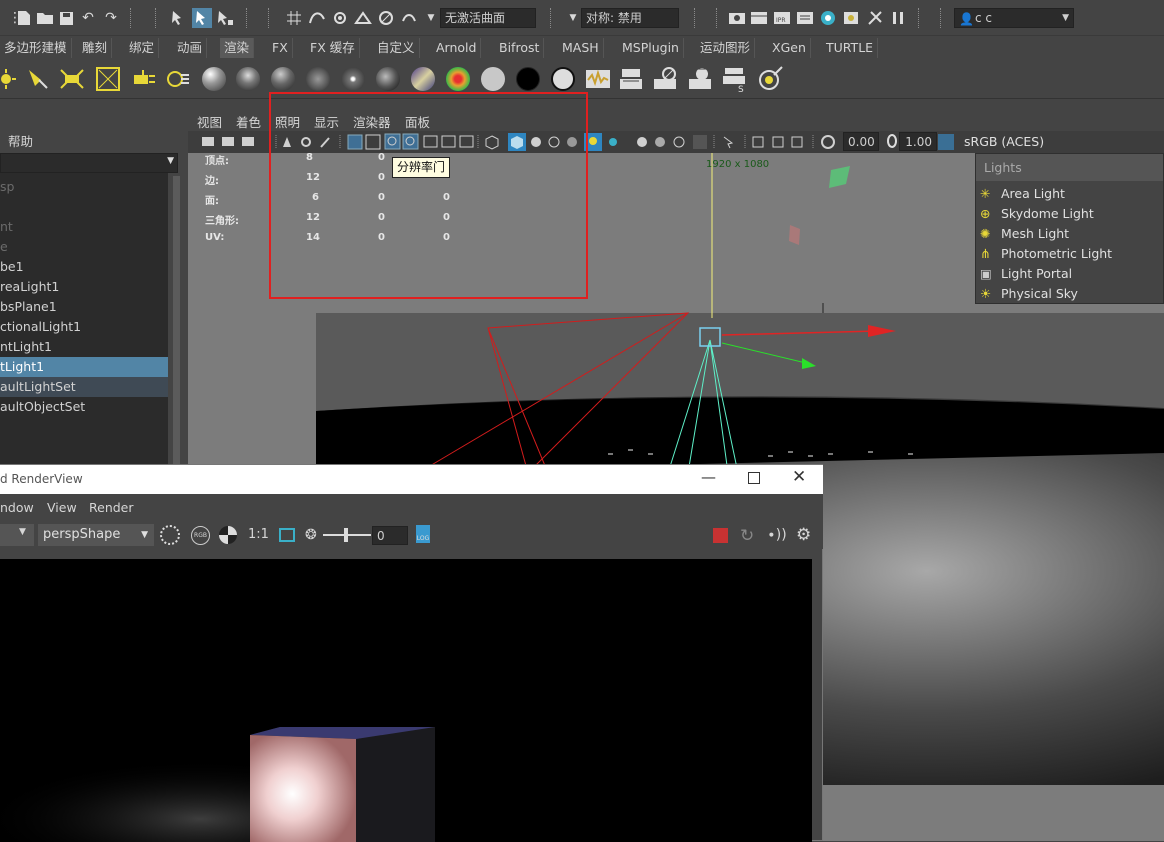  I want to click on shelf-tab-arnold: Arnold, so click(457, 48).